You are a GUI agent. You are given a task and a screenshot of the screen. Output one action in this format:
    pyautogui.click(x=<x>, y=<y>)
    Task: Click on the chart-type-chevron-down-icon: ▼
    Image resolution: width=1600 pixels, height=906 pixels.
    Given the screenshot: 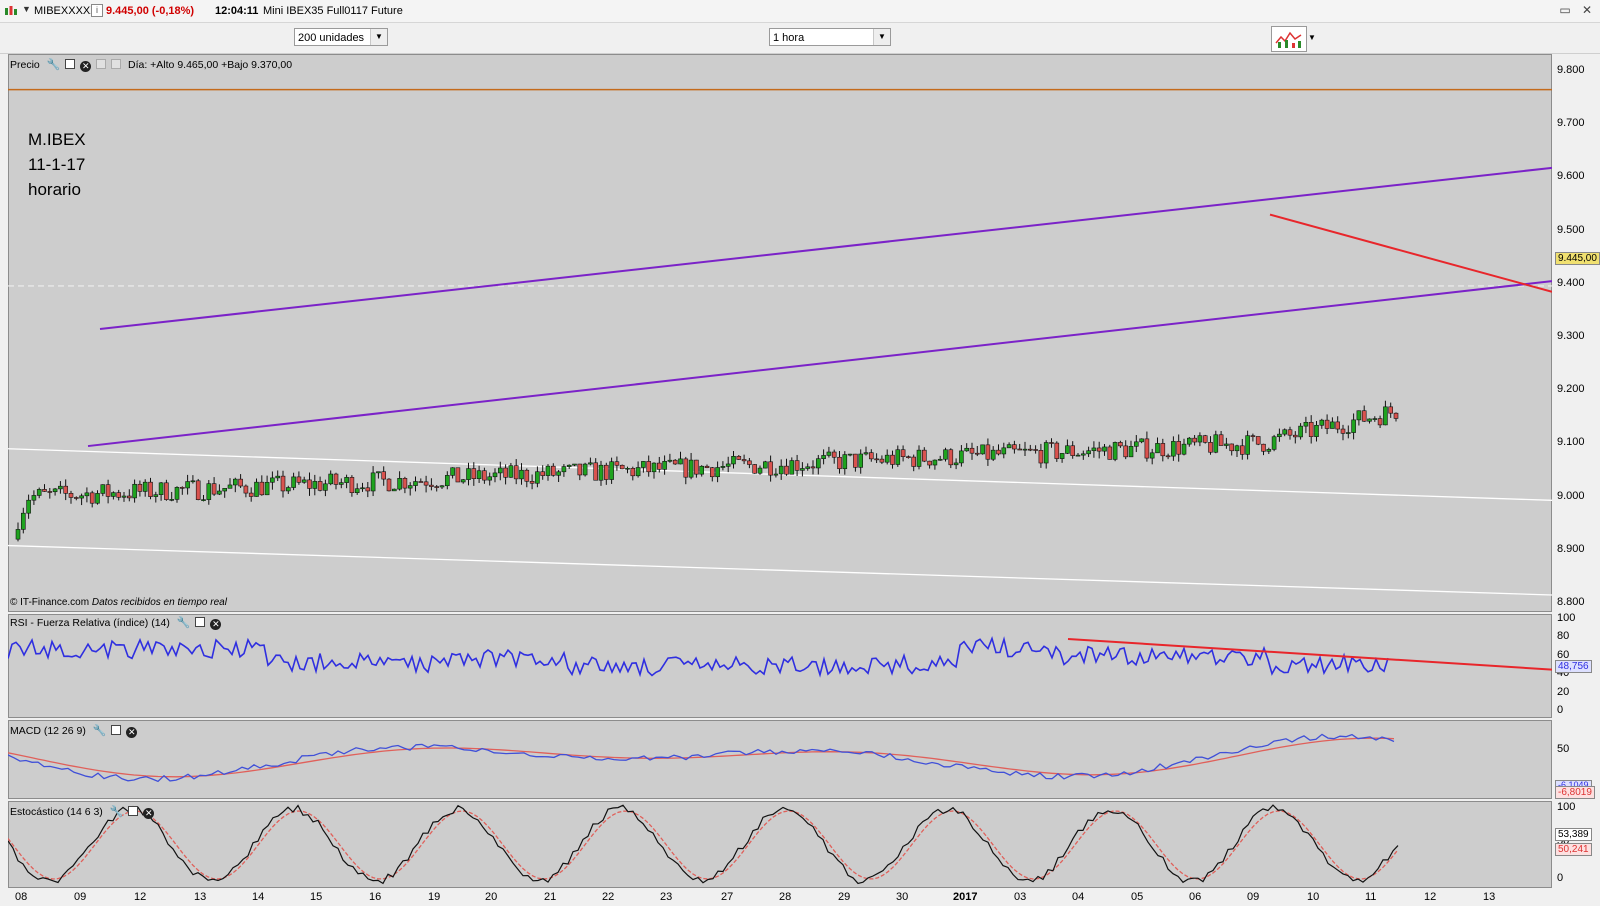 What is the action you would take?
    pyautogui.click(x=1312, y=37)
    